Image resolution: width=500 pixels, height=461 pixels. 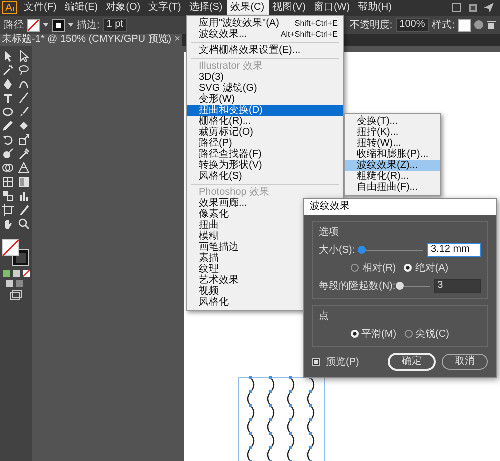 What do you see at coordinates (16, 283) in the screenshot?
I see `draw-mode-icon` at bounding box center [16, 283].